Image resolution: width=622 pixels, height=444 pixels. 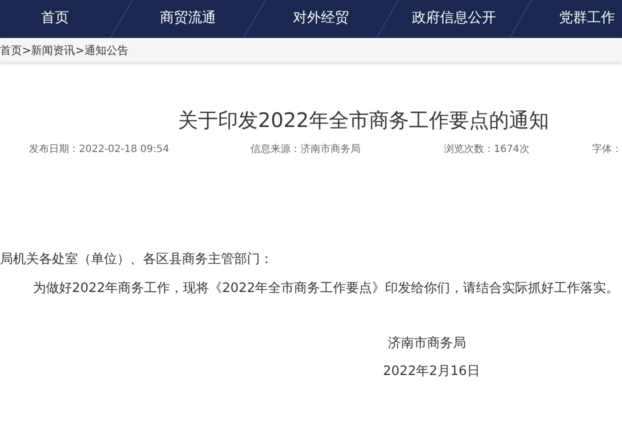 I want to click on meta-info: 发布日期：2022-02-18 09:54, so click(x=99, y=149).